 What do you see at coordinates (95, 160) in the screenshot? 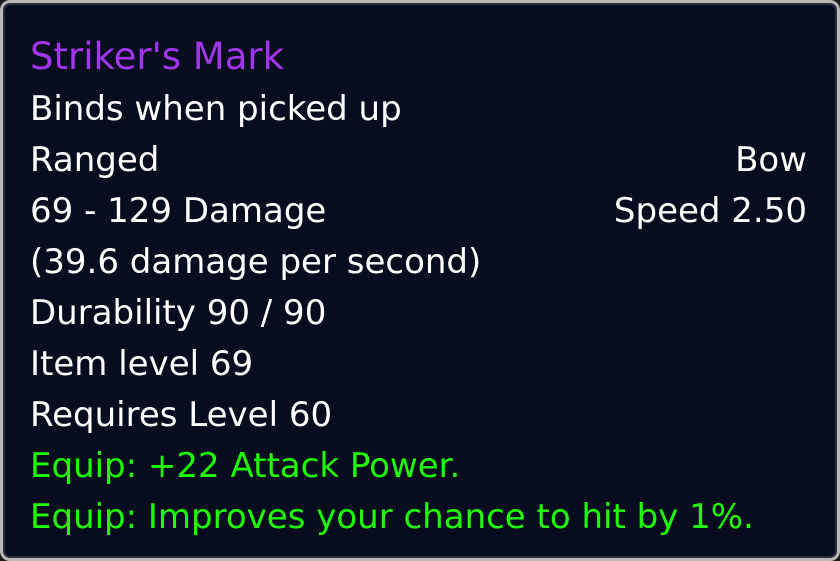
I see `slot-text: Ranged` at bounding box center [95, 160].